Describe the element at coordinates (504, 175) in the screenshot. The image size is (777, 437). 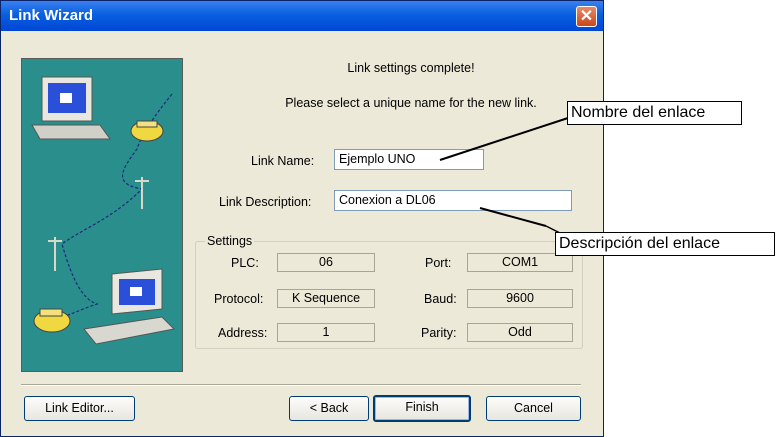
I see `callout-lines` at that location.